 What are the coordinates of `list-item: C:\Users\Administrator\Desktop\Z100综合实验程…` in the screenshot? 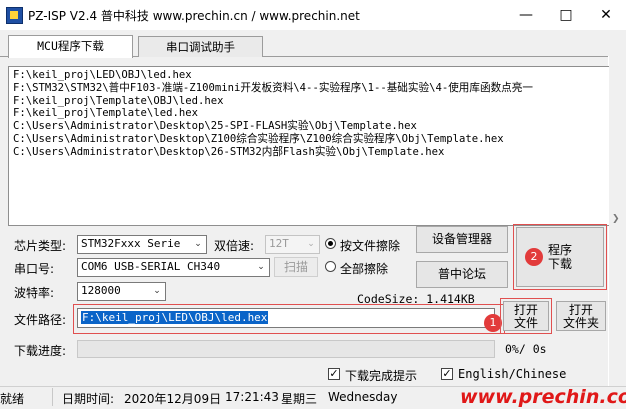 It's located at (273, 139).